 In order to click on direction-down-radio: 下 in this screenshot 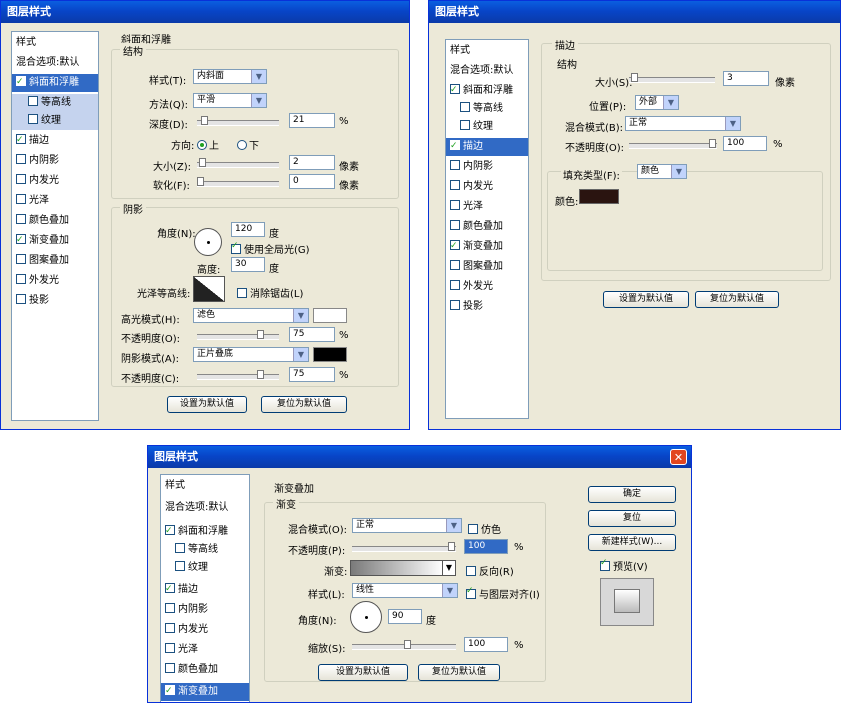, I will do `click(248, 144)`.